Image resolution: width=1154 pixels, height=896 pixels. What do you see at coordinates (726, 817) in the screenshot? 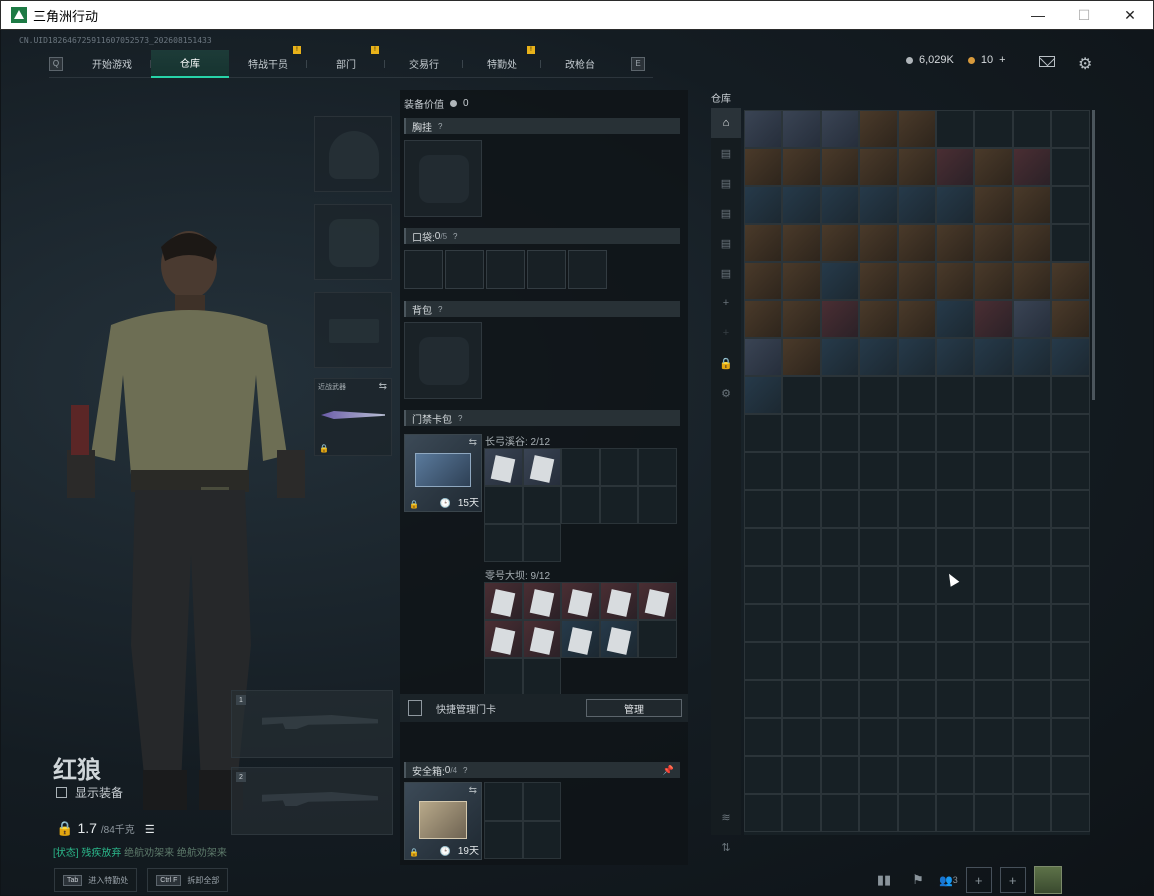
I see `layers-icon: ≋` at bounding box center [726, 817].